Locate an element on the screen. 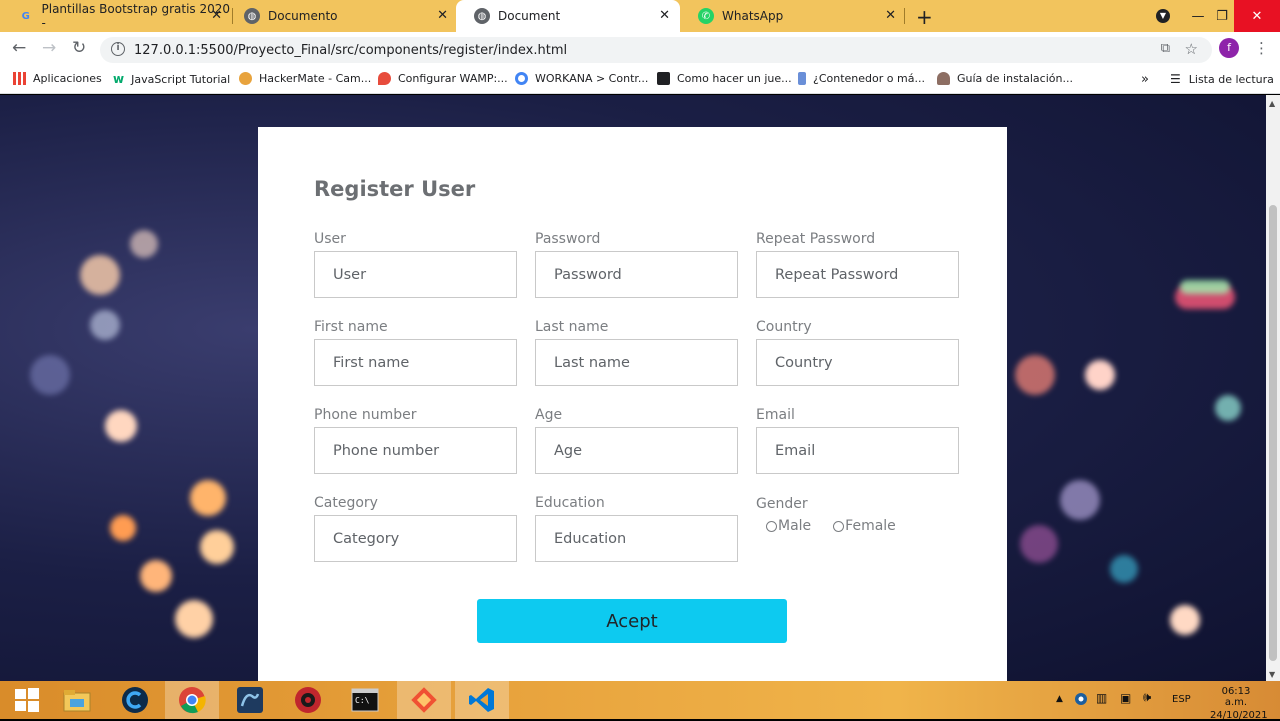 This screenshot has width=1280, height=721. phone-number-field: Phone number is located at coordinates (415, 440).